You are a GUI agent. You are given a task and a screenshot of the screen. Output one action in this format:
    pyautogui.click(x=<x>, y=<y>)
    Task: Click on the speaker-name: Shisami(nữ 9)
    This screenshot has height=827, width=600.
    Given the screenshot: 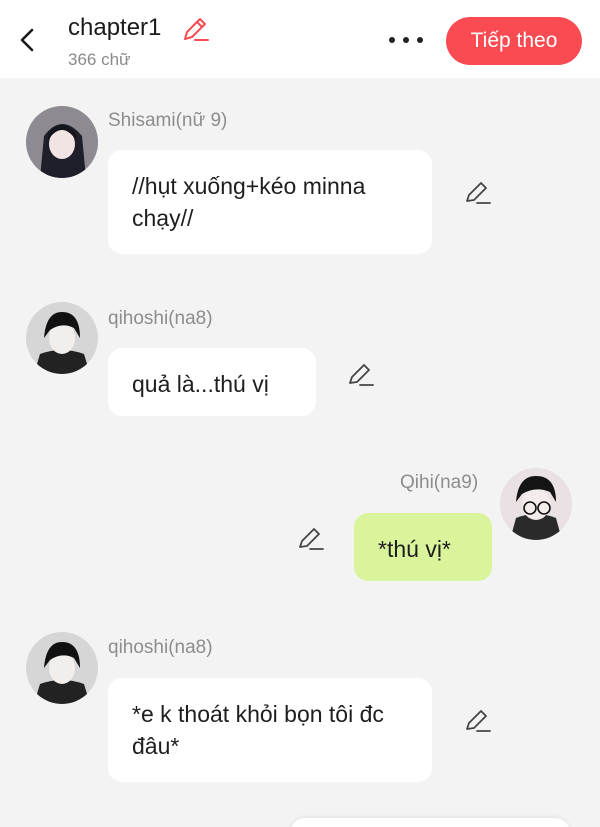 What is the action you would take?
    pyautogui.click(x=168, y=120)
    